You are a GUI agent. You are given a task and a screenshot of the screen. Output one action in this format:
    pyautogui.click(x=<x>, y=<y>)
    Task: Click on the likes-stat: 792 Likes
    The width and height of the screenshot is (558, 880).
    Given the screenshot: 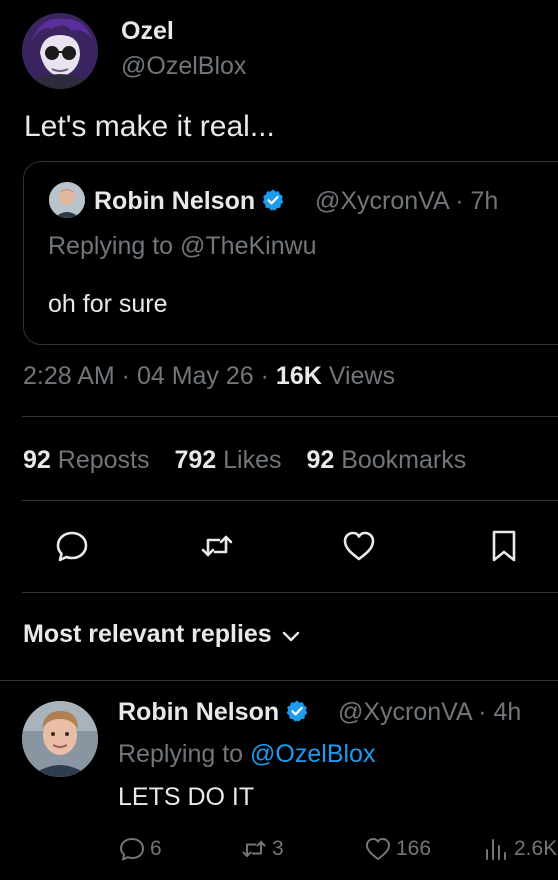 What is the action you would take?
    pyautogui.click(x=227, y=460)
    